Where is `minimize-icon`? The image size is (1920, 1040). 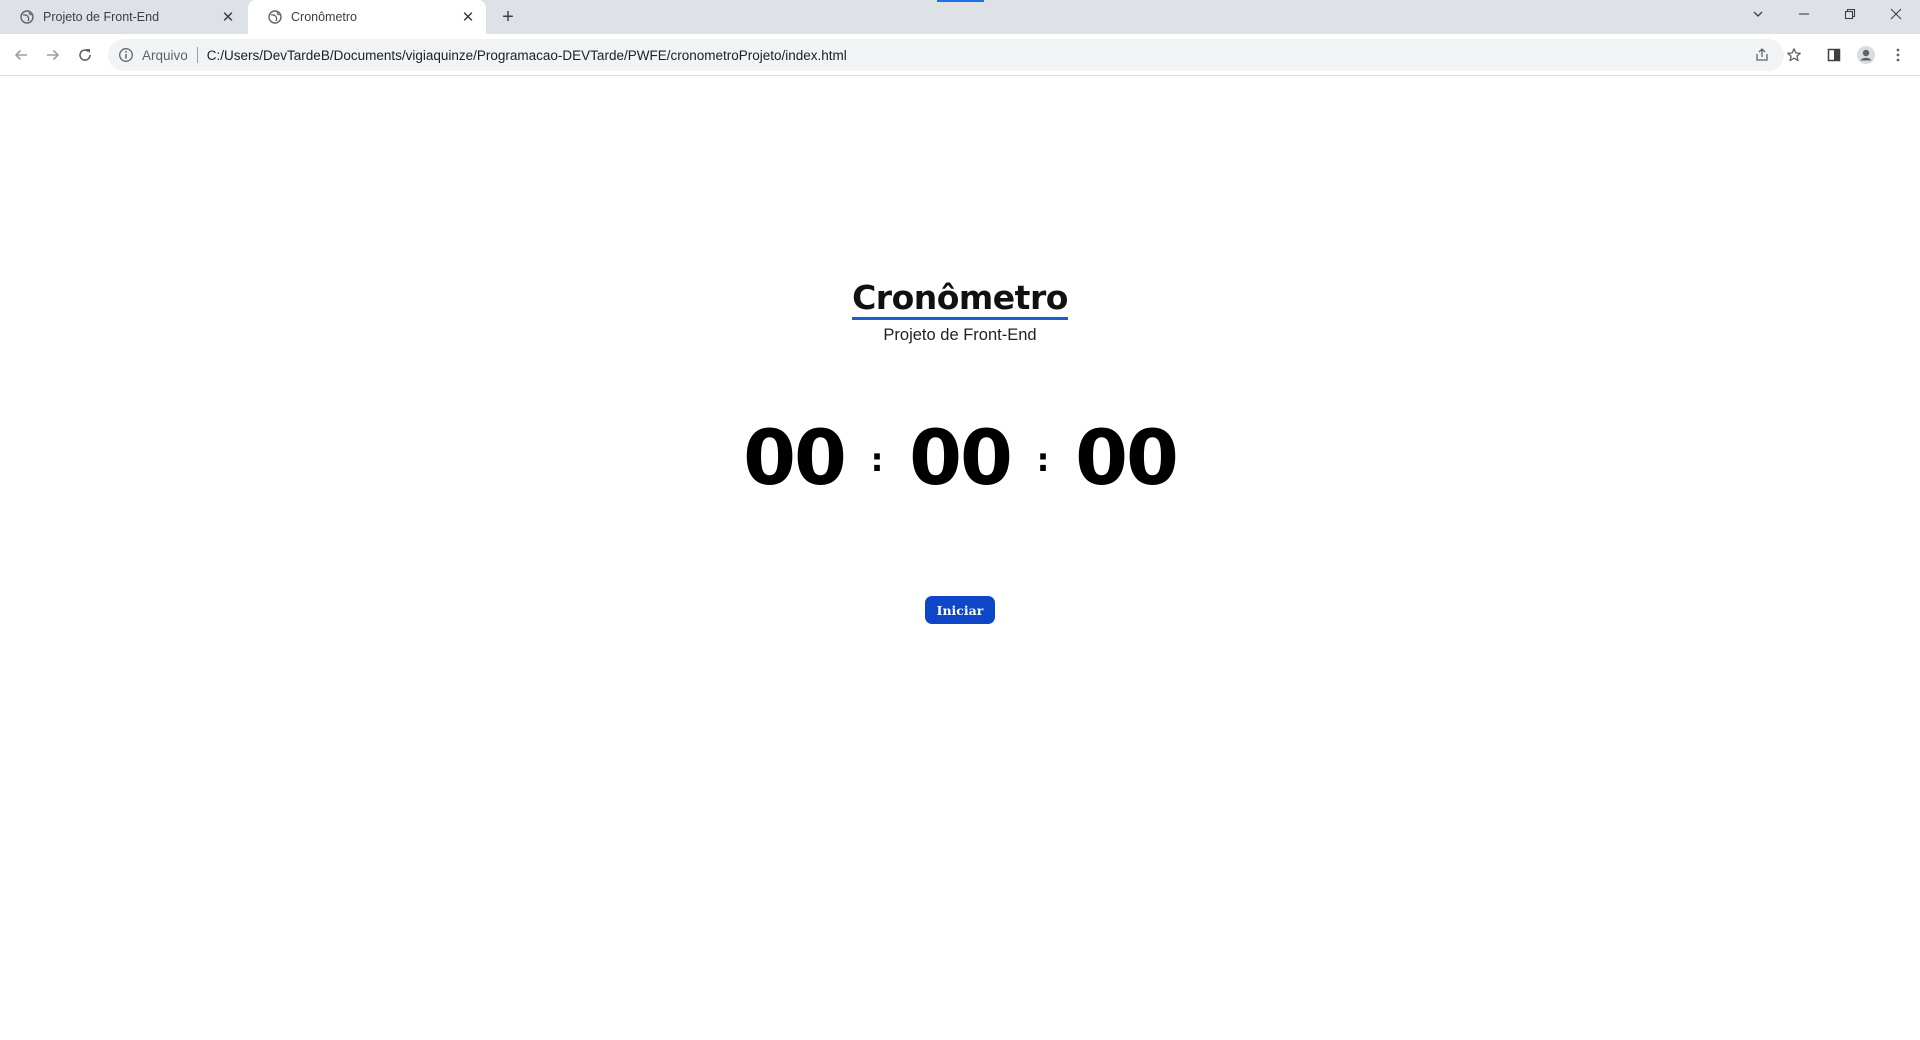 minimize-icon is located at coordinates (1804, 14).